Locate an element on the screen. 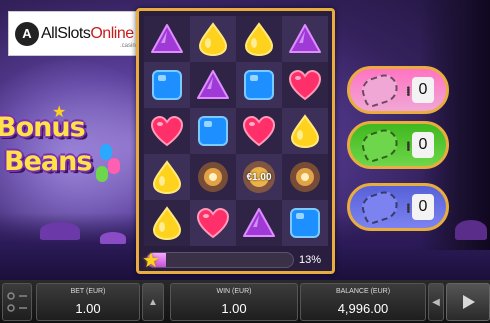 The height and width of the screenshot is (323, 490). logo-text-accent: Online is located at coordinates (112, 33).